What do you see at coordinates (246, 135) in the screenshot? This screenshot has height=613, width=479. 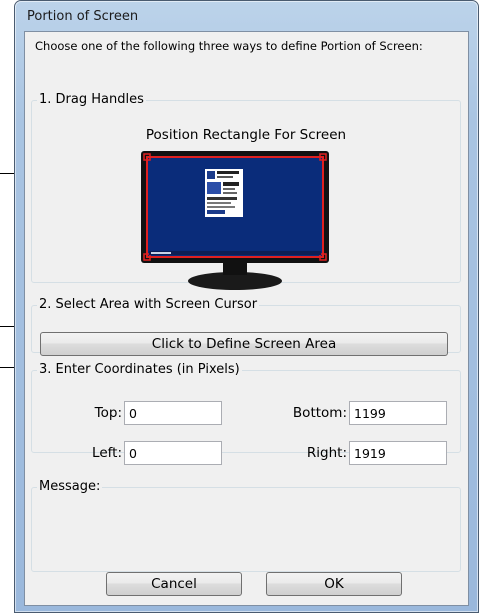 I see `preview-label: Position Rectangle For Screen` at bounding box center [246, 135].